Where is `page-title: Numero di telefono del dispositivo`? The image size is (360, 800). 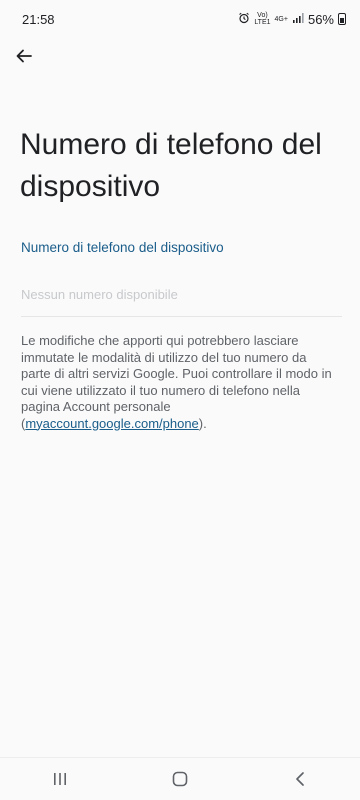 page-title: Numero di telefono del dispositivo is located at coordinates (171, 165).